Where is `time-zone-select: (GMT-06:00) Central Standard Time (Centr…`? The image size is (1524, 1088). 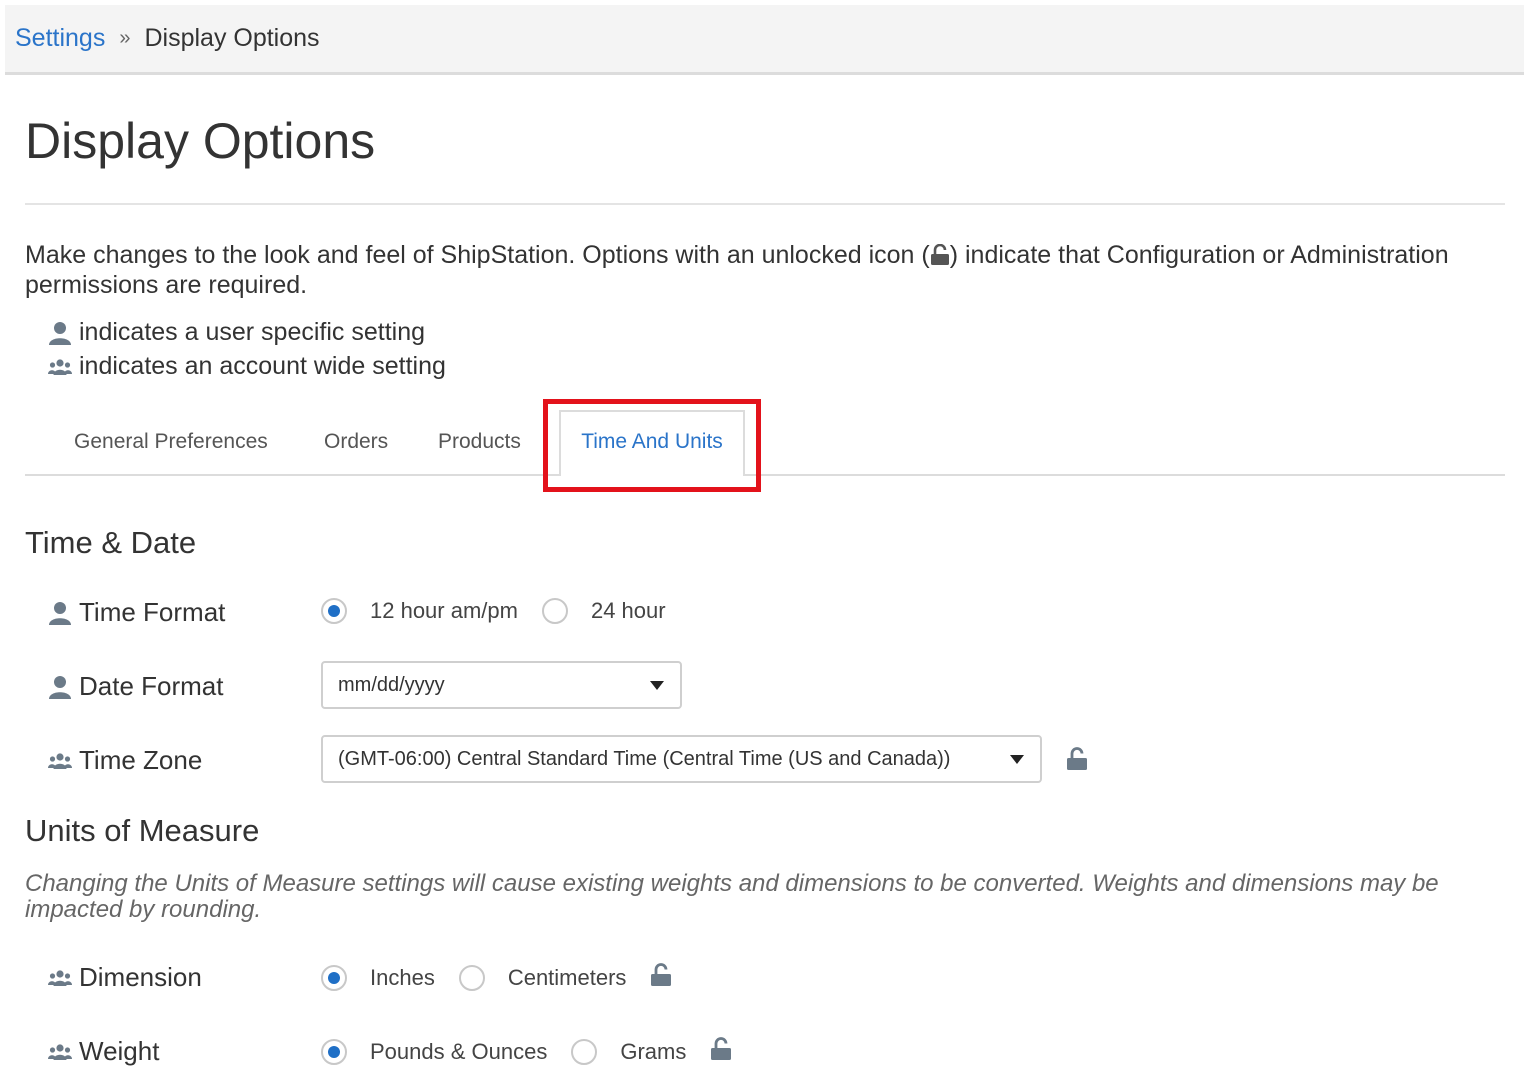
time-zone-select: (GMT-06:00) Central Standard Time (Centr… is located at coordinates (681, 759).